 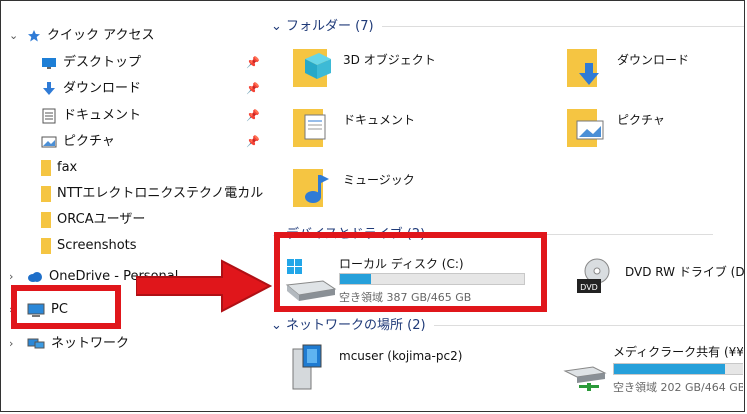 I want to click on section-folders-header: ⌄ フォルダー (7), so click(x=507, y=27).